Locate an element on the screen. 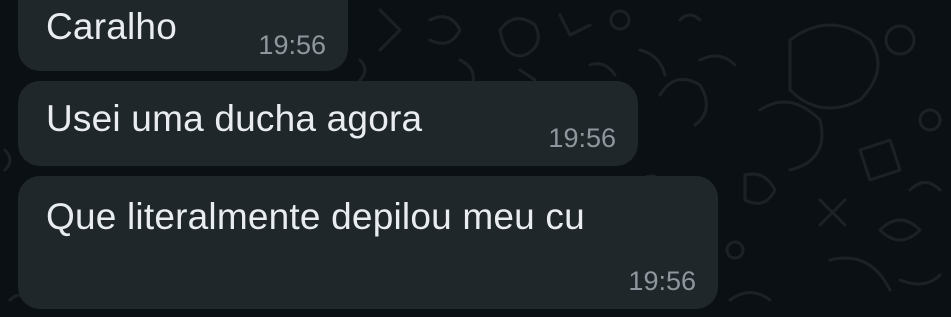 The width and height of the screenshot is (951, 317). message-text: Caralho is located at coordinates (111, 26).